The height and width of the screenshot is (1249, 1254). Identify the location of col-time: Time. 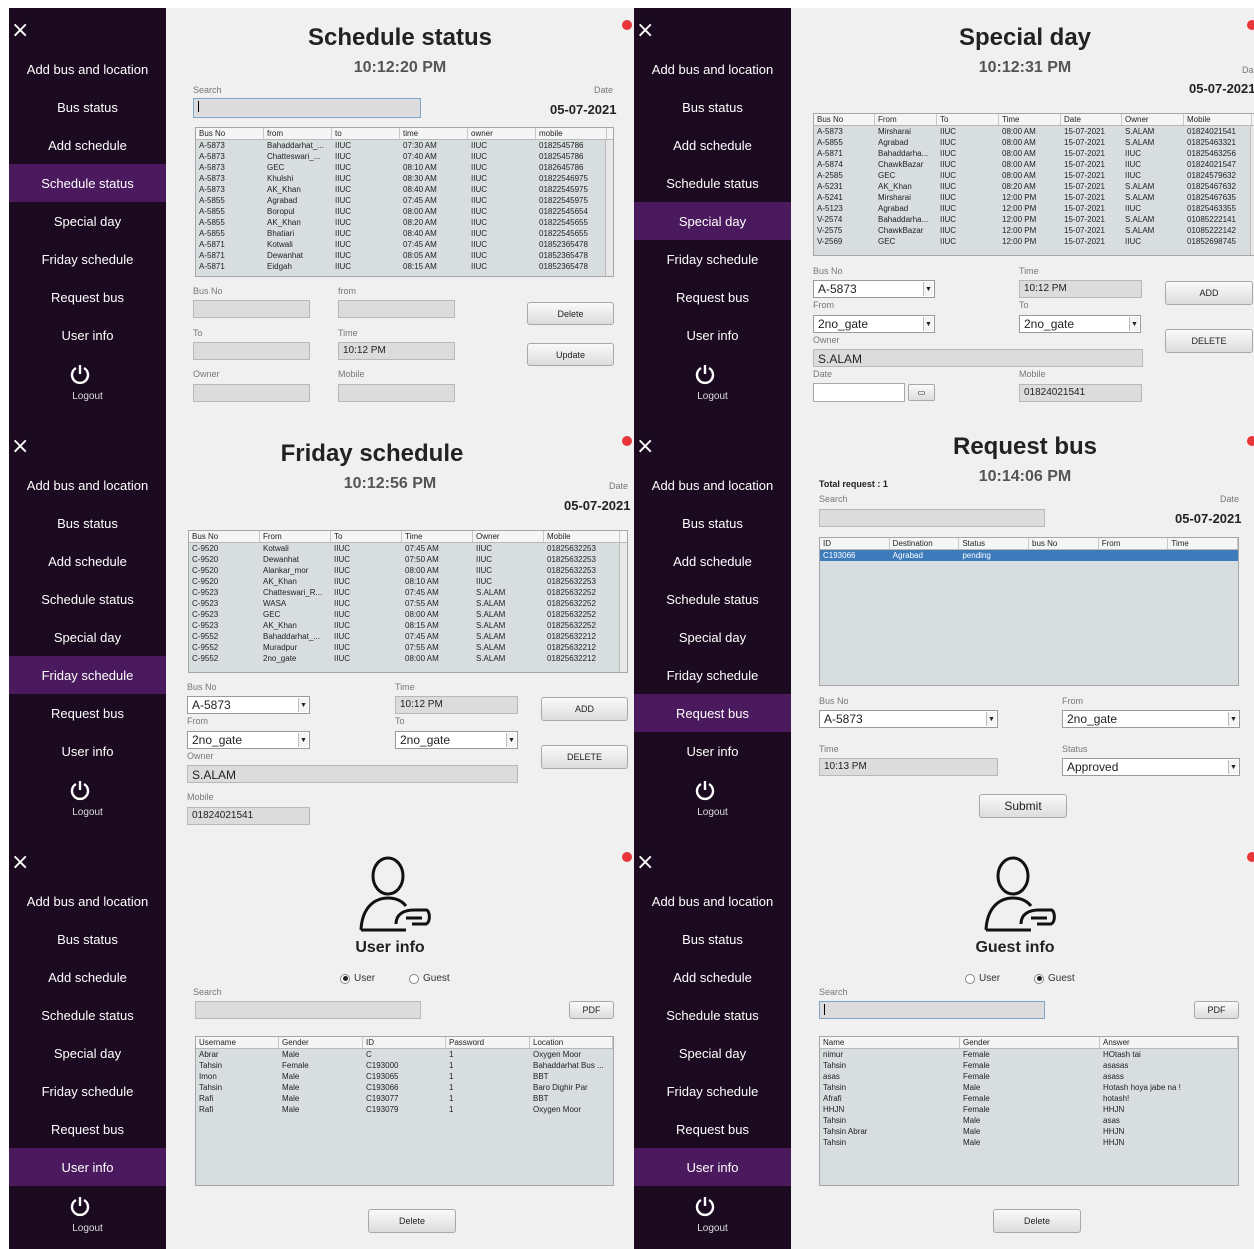
(1030, 119).